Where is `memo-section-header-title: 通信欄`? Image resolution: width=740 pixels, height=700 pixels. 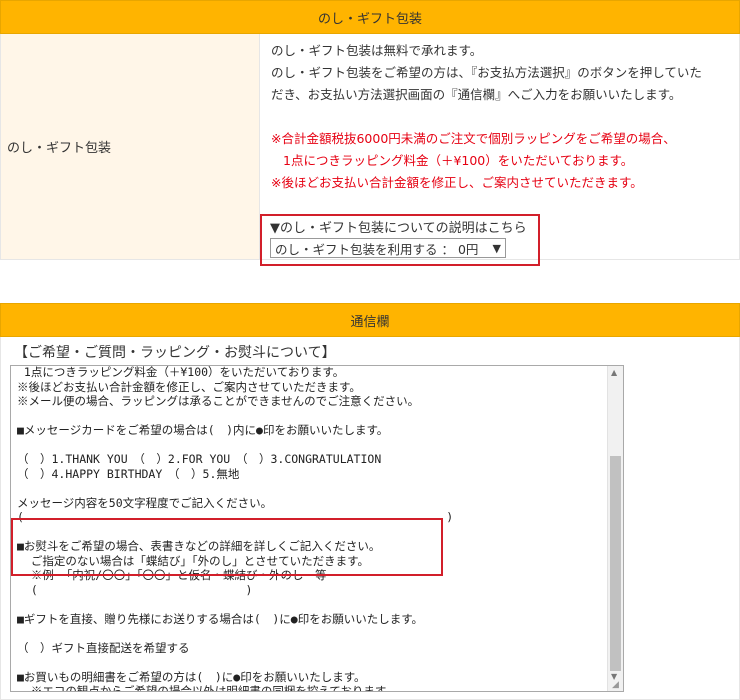
memo-section-header-title: 通信欄 is located at coordinates (370, 322).